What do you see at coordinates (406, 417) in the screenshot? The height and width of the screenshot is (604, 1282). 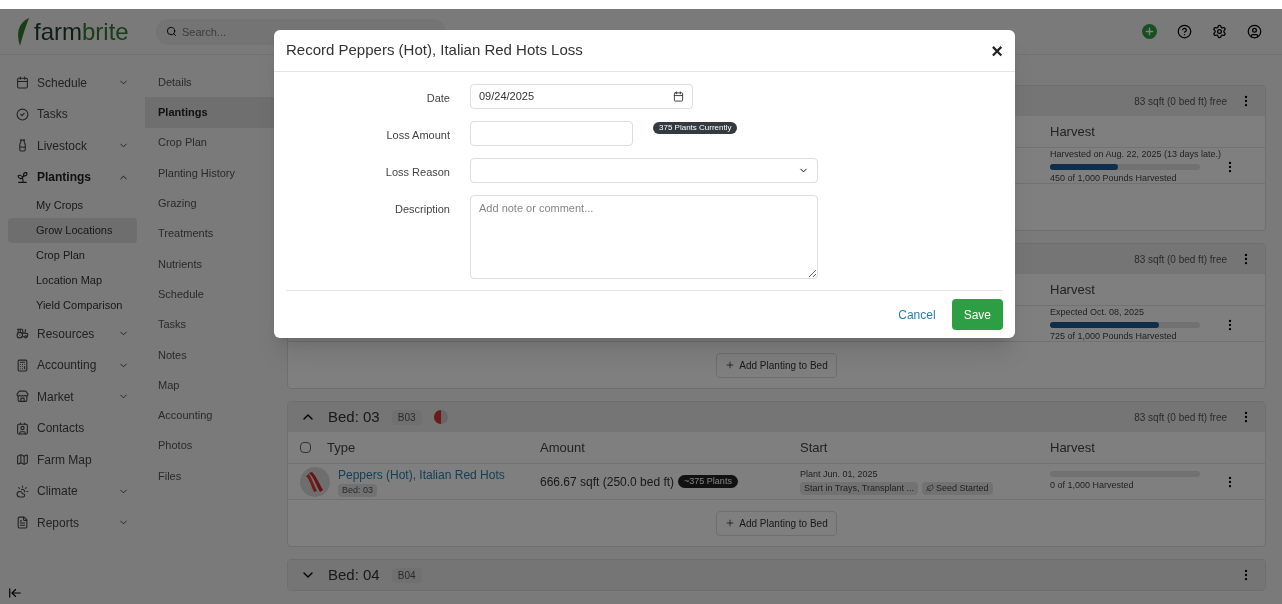 I see `bed-code: B03` at bounding box center [406, 417].